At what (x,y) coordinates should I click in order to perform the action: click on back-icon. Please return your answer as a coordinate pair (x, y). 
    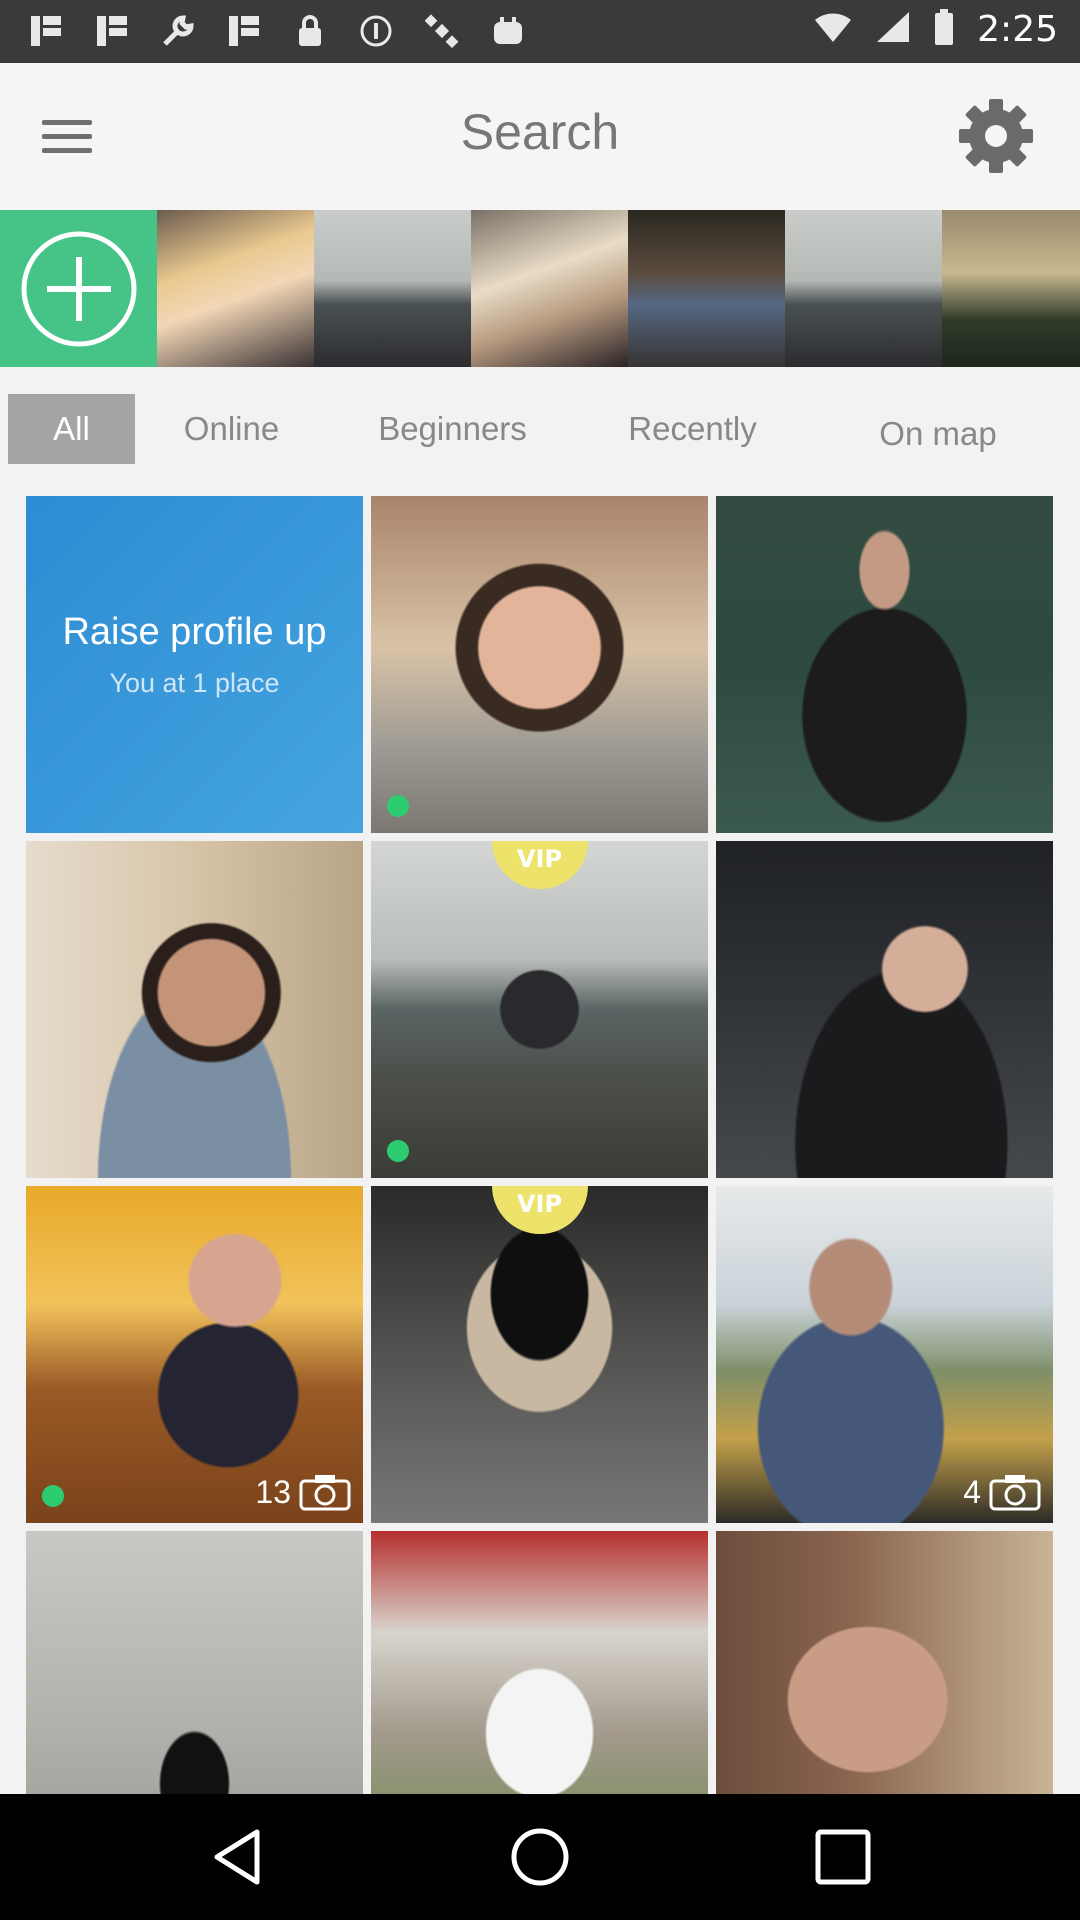
    Looking at the image, I should click on (238, 1857).